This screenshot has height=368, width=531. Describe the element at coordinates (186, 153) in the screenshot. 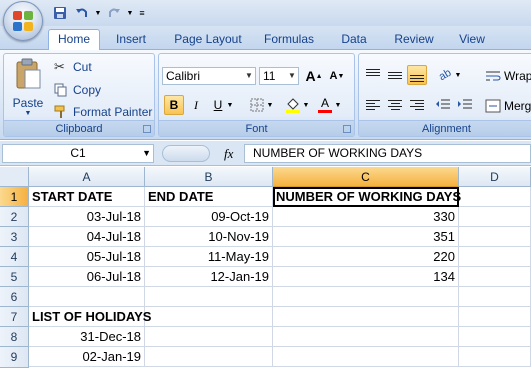

I see `formula-bar-resize-handle` at that location.